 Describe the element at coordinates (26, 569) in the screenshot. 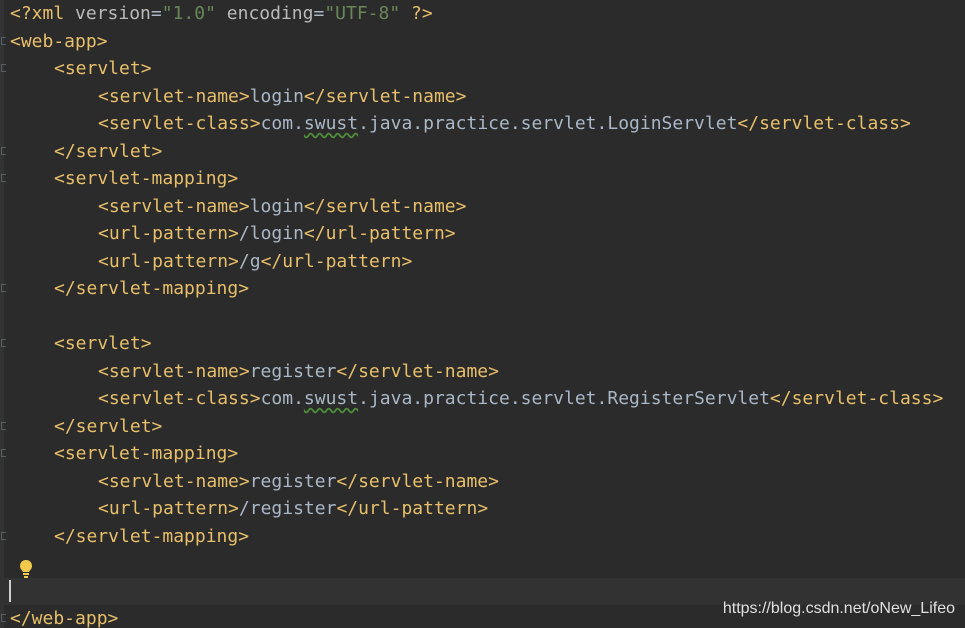

I see `lightbulb-icon` at that location.